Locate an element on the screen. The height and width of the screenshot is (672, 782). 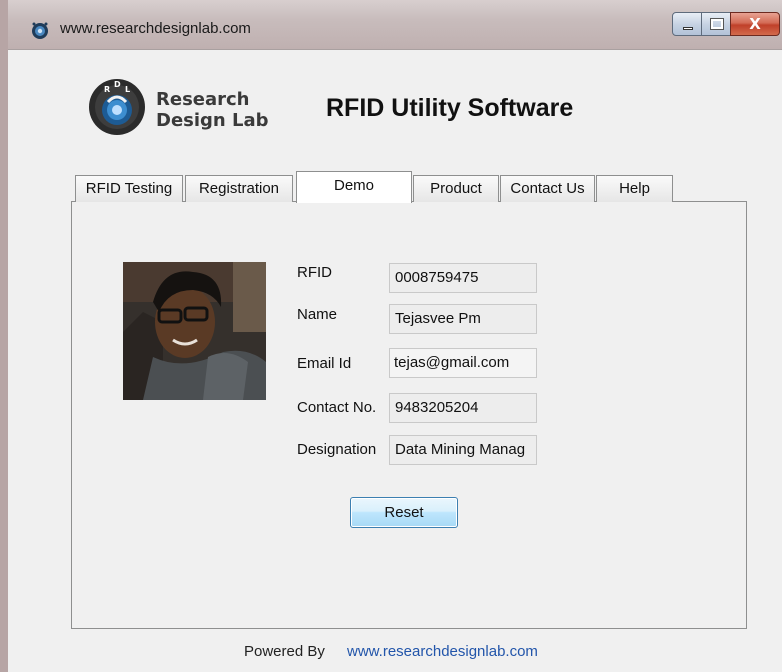
contact-label: Contact No. is located at coordinates (337, 407).